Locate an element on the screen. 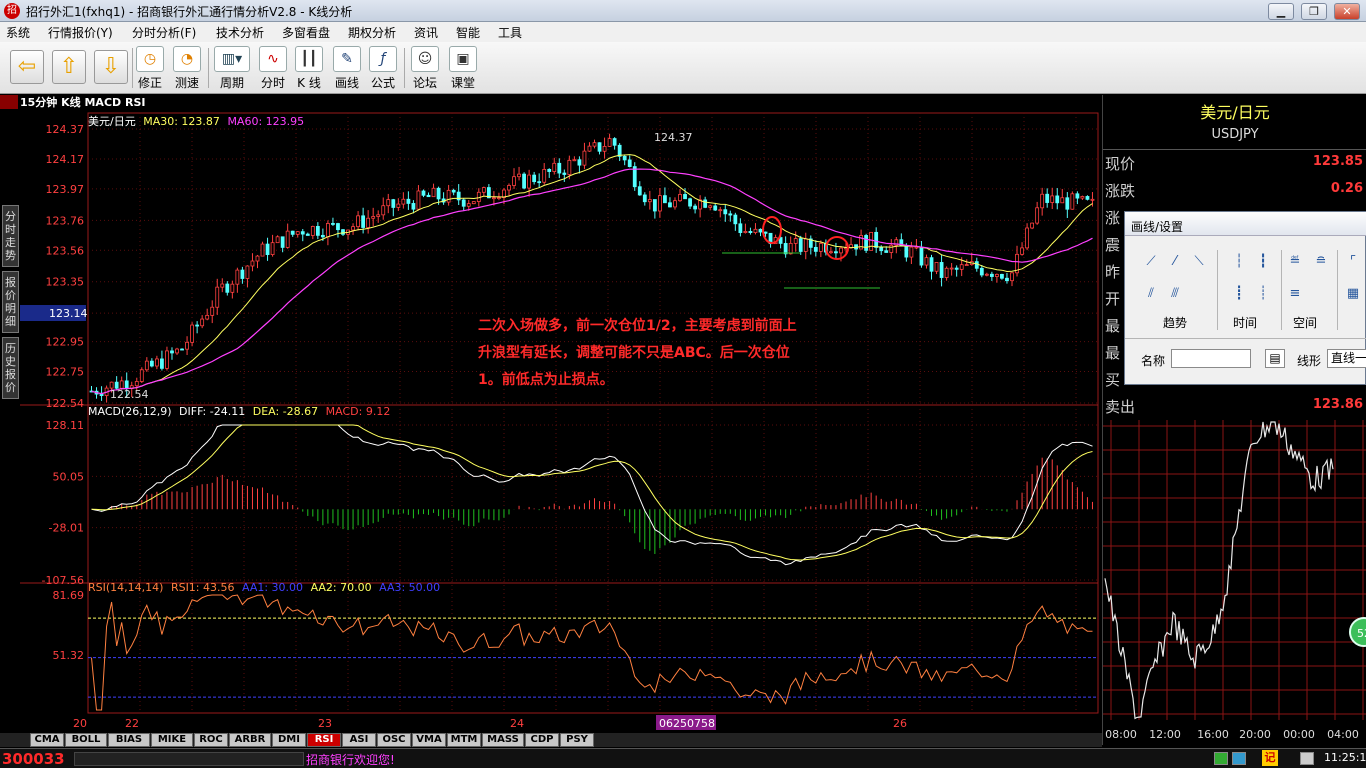 This screenshot has width=1366, height=768. indicator-tab-asi: ASI is located at coordinates (359, 740).